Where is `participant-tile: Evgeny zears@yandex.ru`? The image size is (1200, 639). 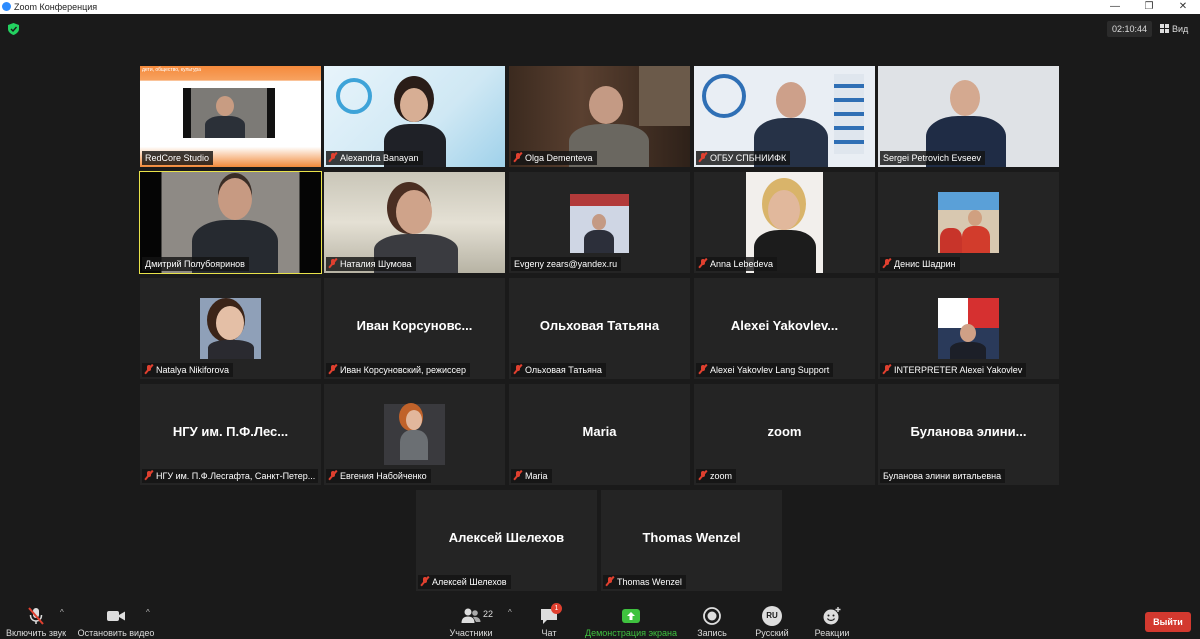 participant-tile: Evgeny zears@yandex.ru is located at coordinates (599, 222).